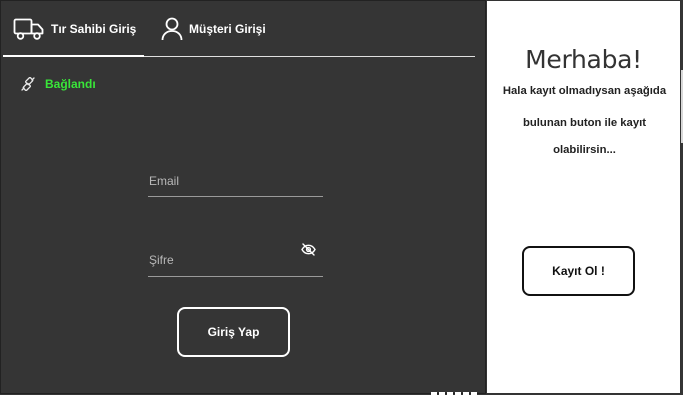 This screenshot has height=395, width=683. What do you see at coordinates (227, 29) in the screenshot?
I see `tab-customer-label: Müşteri Girişi` at bounding box center [227, 29].